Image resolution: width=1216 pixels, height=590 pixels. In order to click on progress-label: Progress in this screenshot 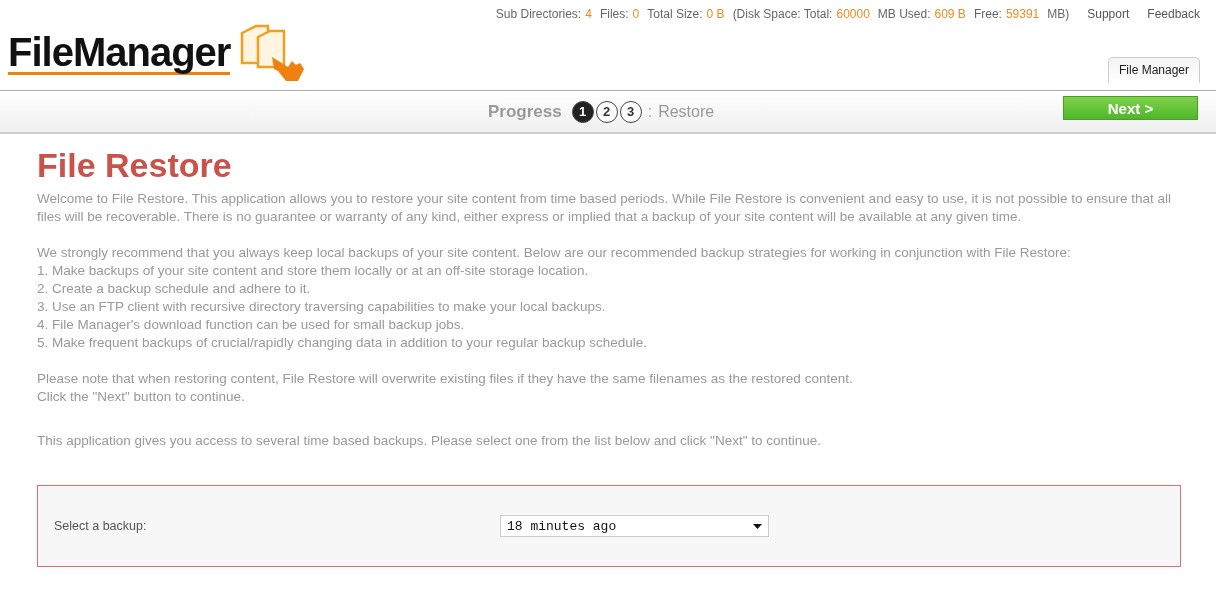, I will do `click(525, 111)`.